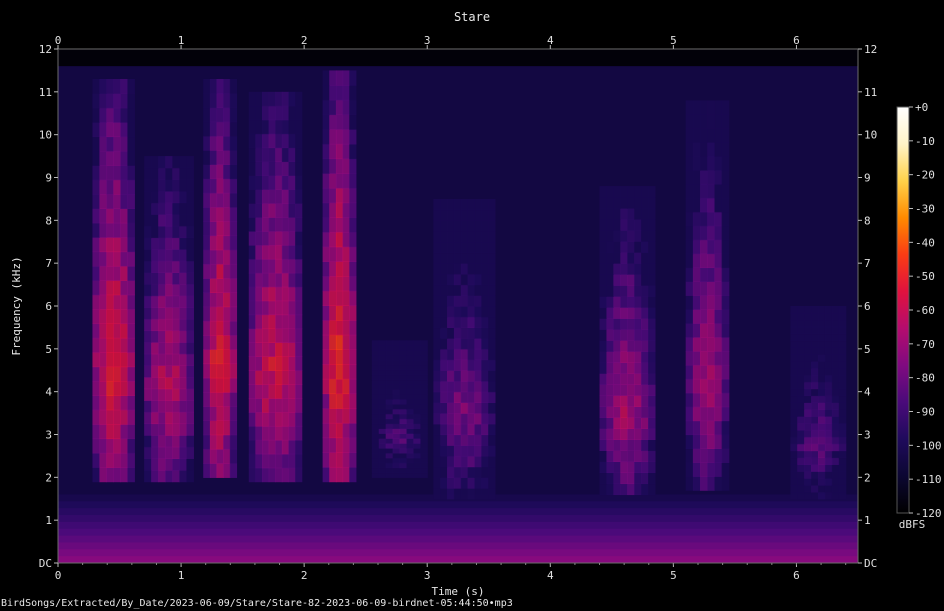  Describe the element at coordinates (867, 392) in the screenshot. I see `y-tick-label-right: 4` at that location.